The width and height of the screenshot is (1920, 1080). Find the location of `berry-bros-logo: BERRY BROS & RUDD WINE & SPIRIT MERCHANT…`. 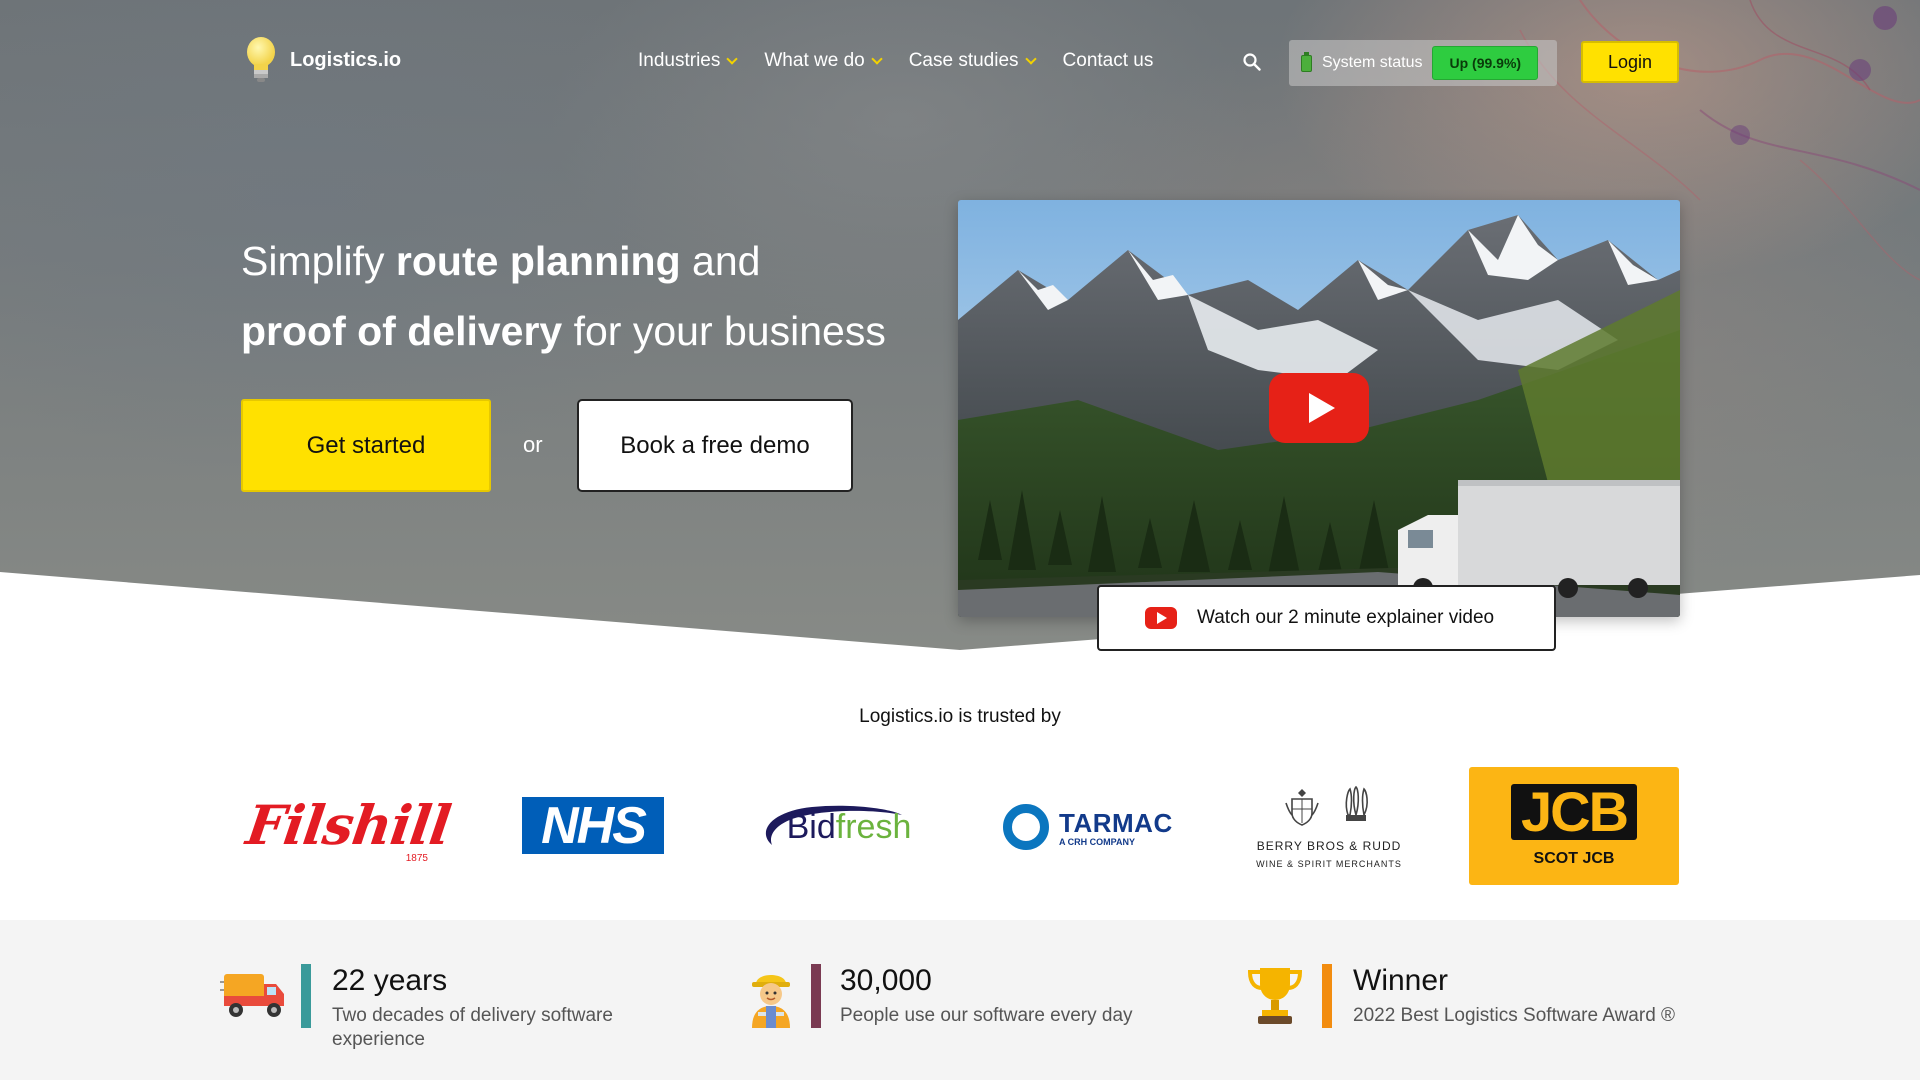

berry-bros-logo: BERRY BROS & RUDD WINE & SPIRIT MERCHANT… is located at coordinates (1329, 827).